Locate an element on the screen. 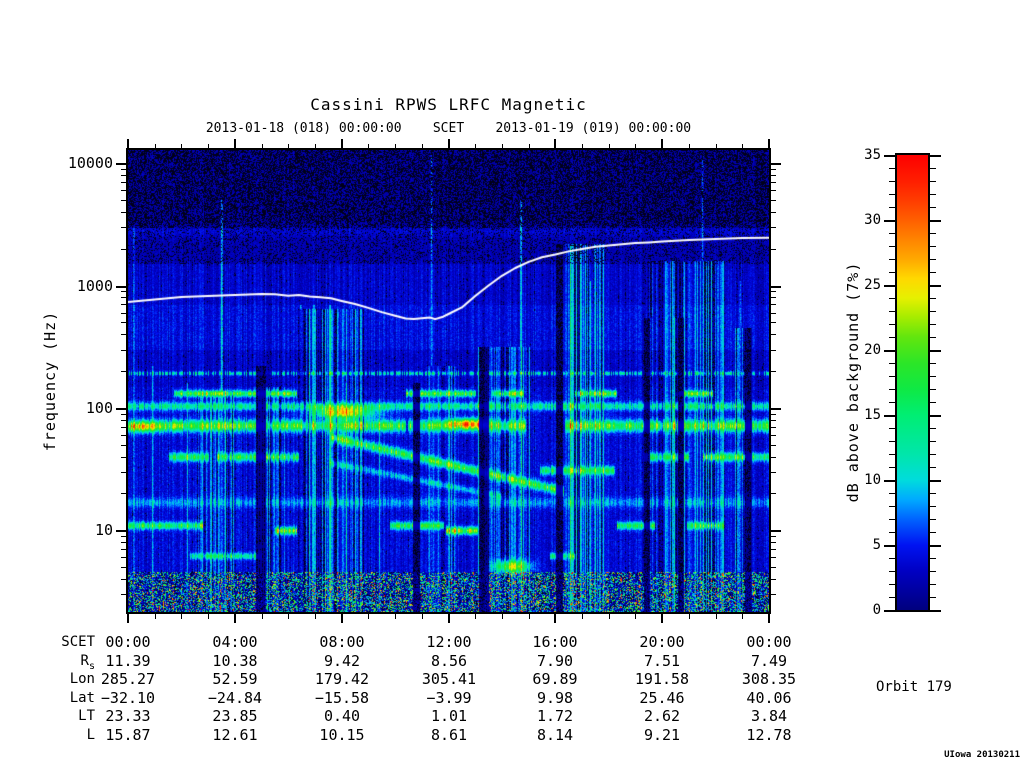  ephemeris-value: 12.61 is located at coordinates (235, 735).